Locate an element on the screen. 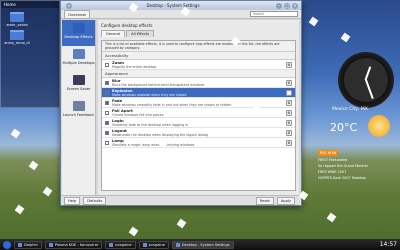  weather-temperature: 20°C is located at coordinates (344, 127).